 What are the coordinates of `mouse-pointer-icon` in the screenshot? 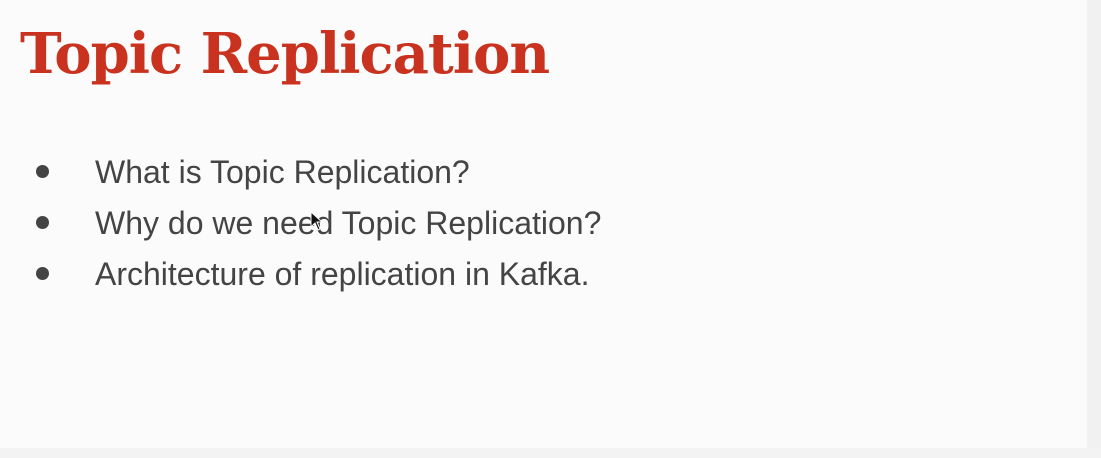 It's located at (317, 221).